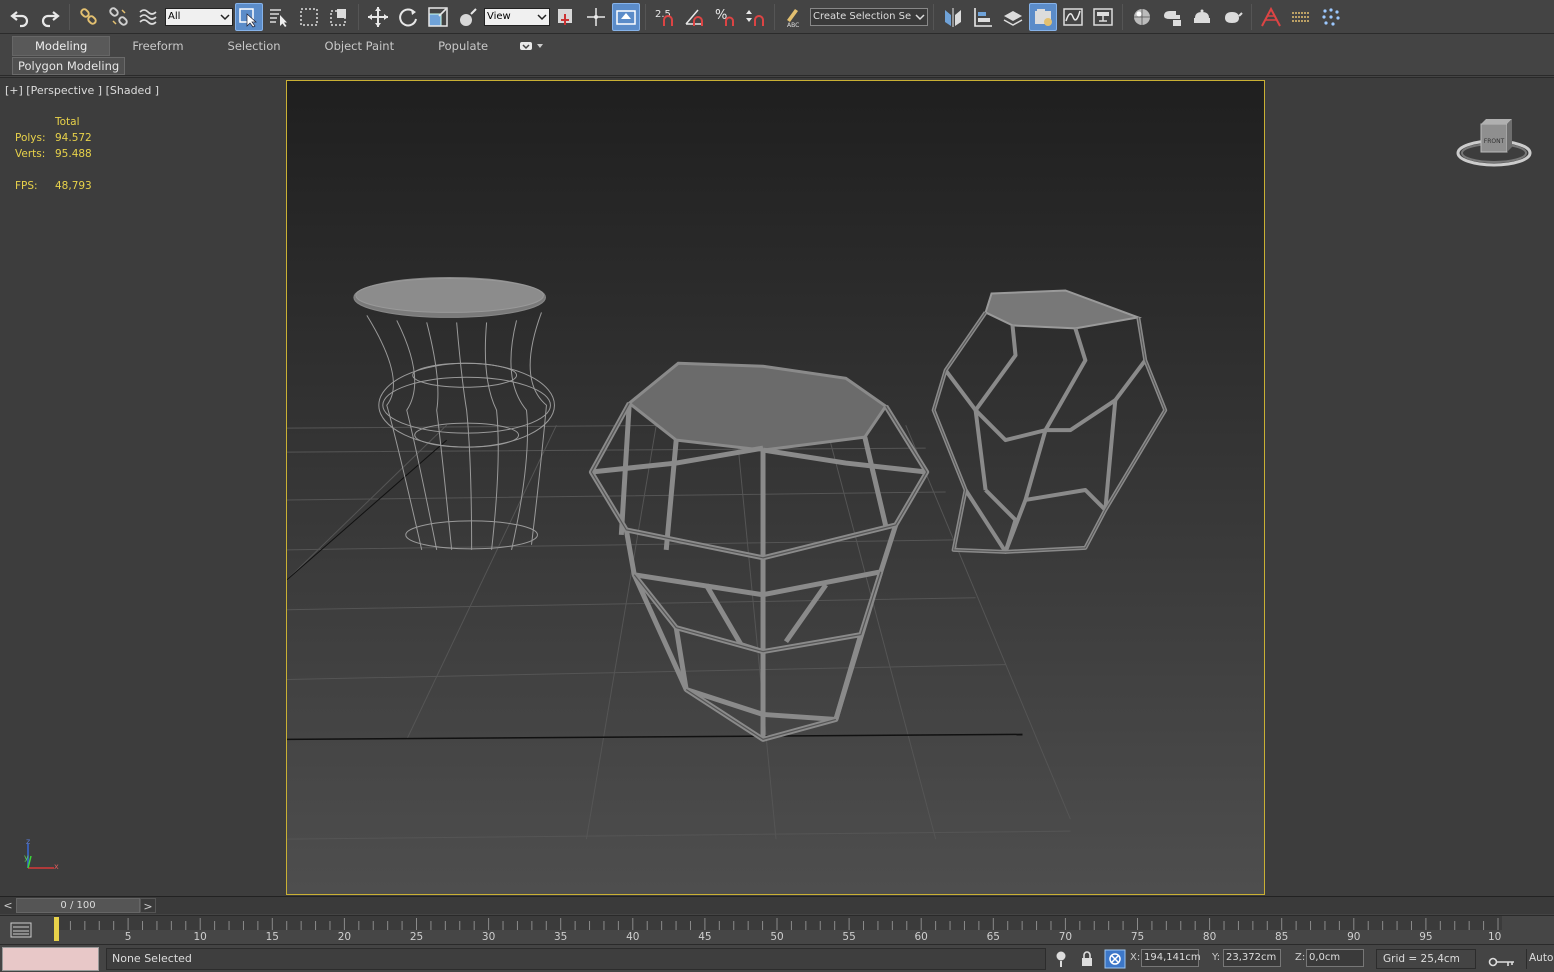 This screenshot has height=972, width=1554. What do you see at coordinates (157, 46) in the screenshot?
I see `tab-freeform: Freeform` at bounding box center [157, 46].